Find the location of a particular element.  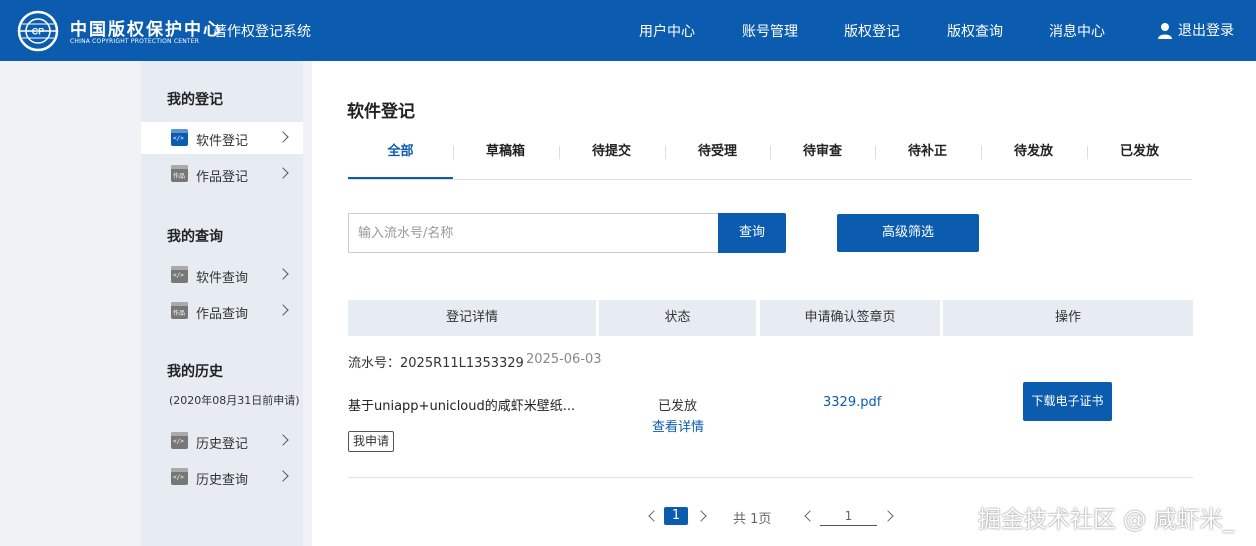

total-pages: 共 1页 is located at coordinates (752, 519).